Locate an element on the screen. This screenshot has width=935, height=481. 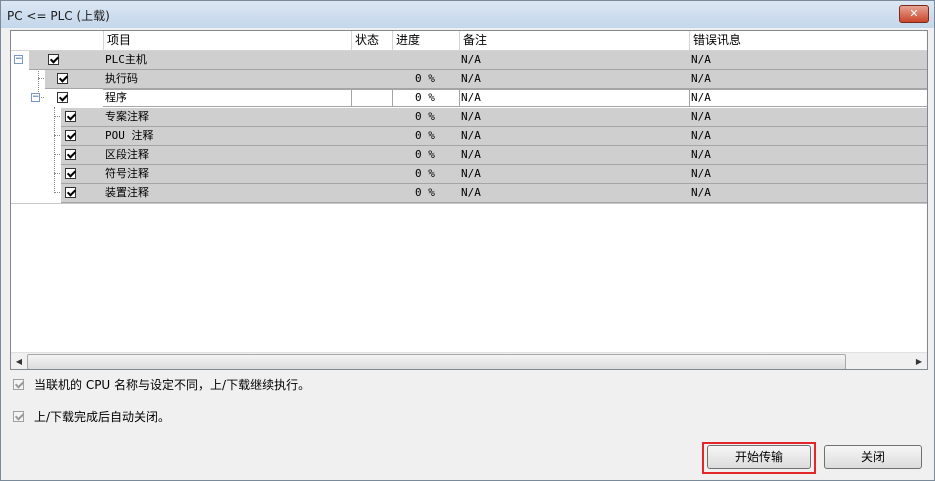
tree-row-pou-comment: POU 注释 0 % N/A N/A is located at coordinates (469, 136).